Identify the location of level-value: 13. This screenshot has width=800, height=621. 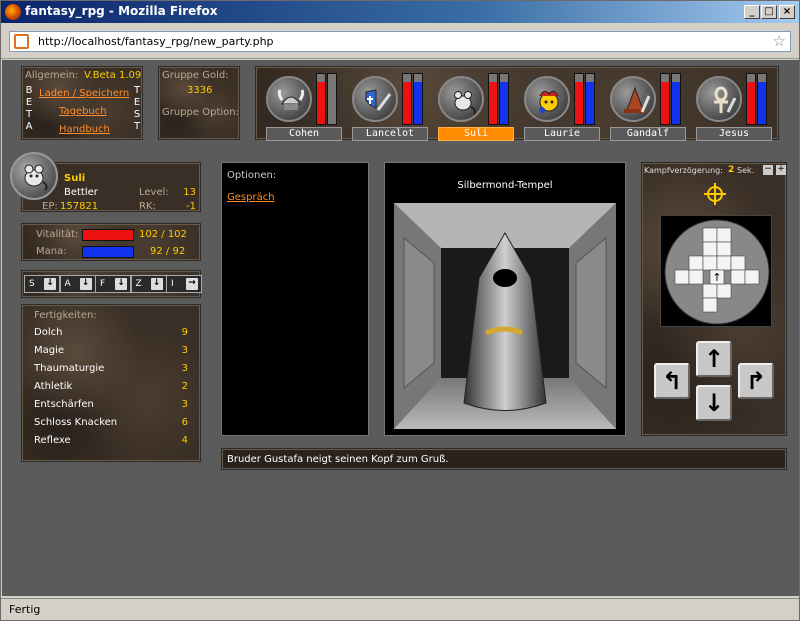
(189, 192).